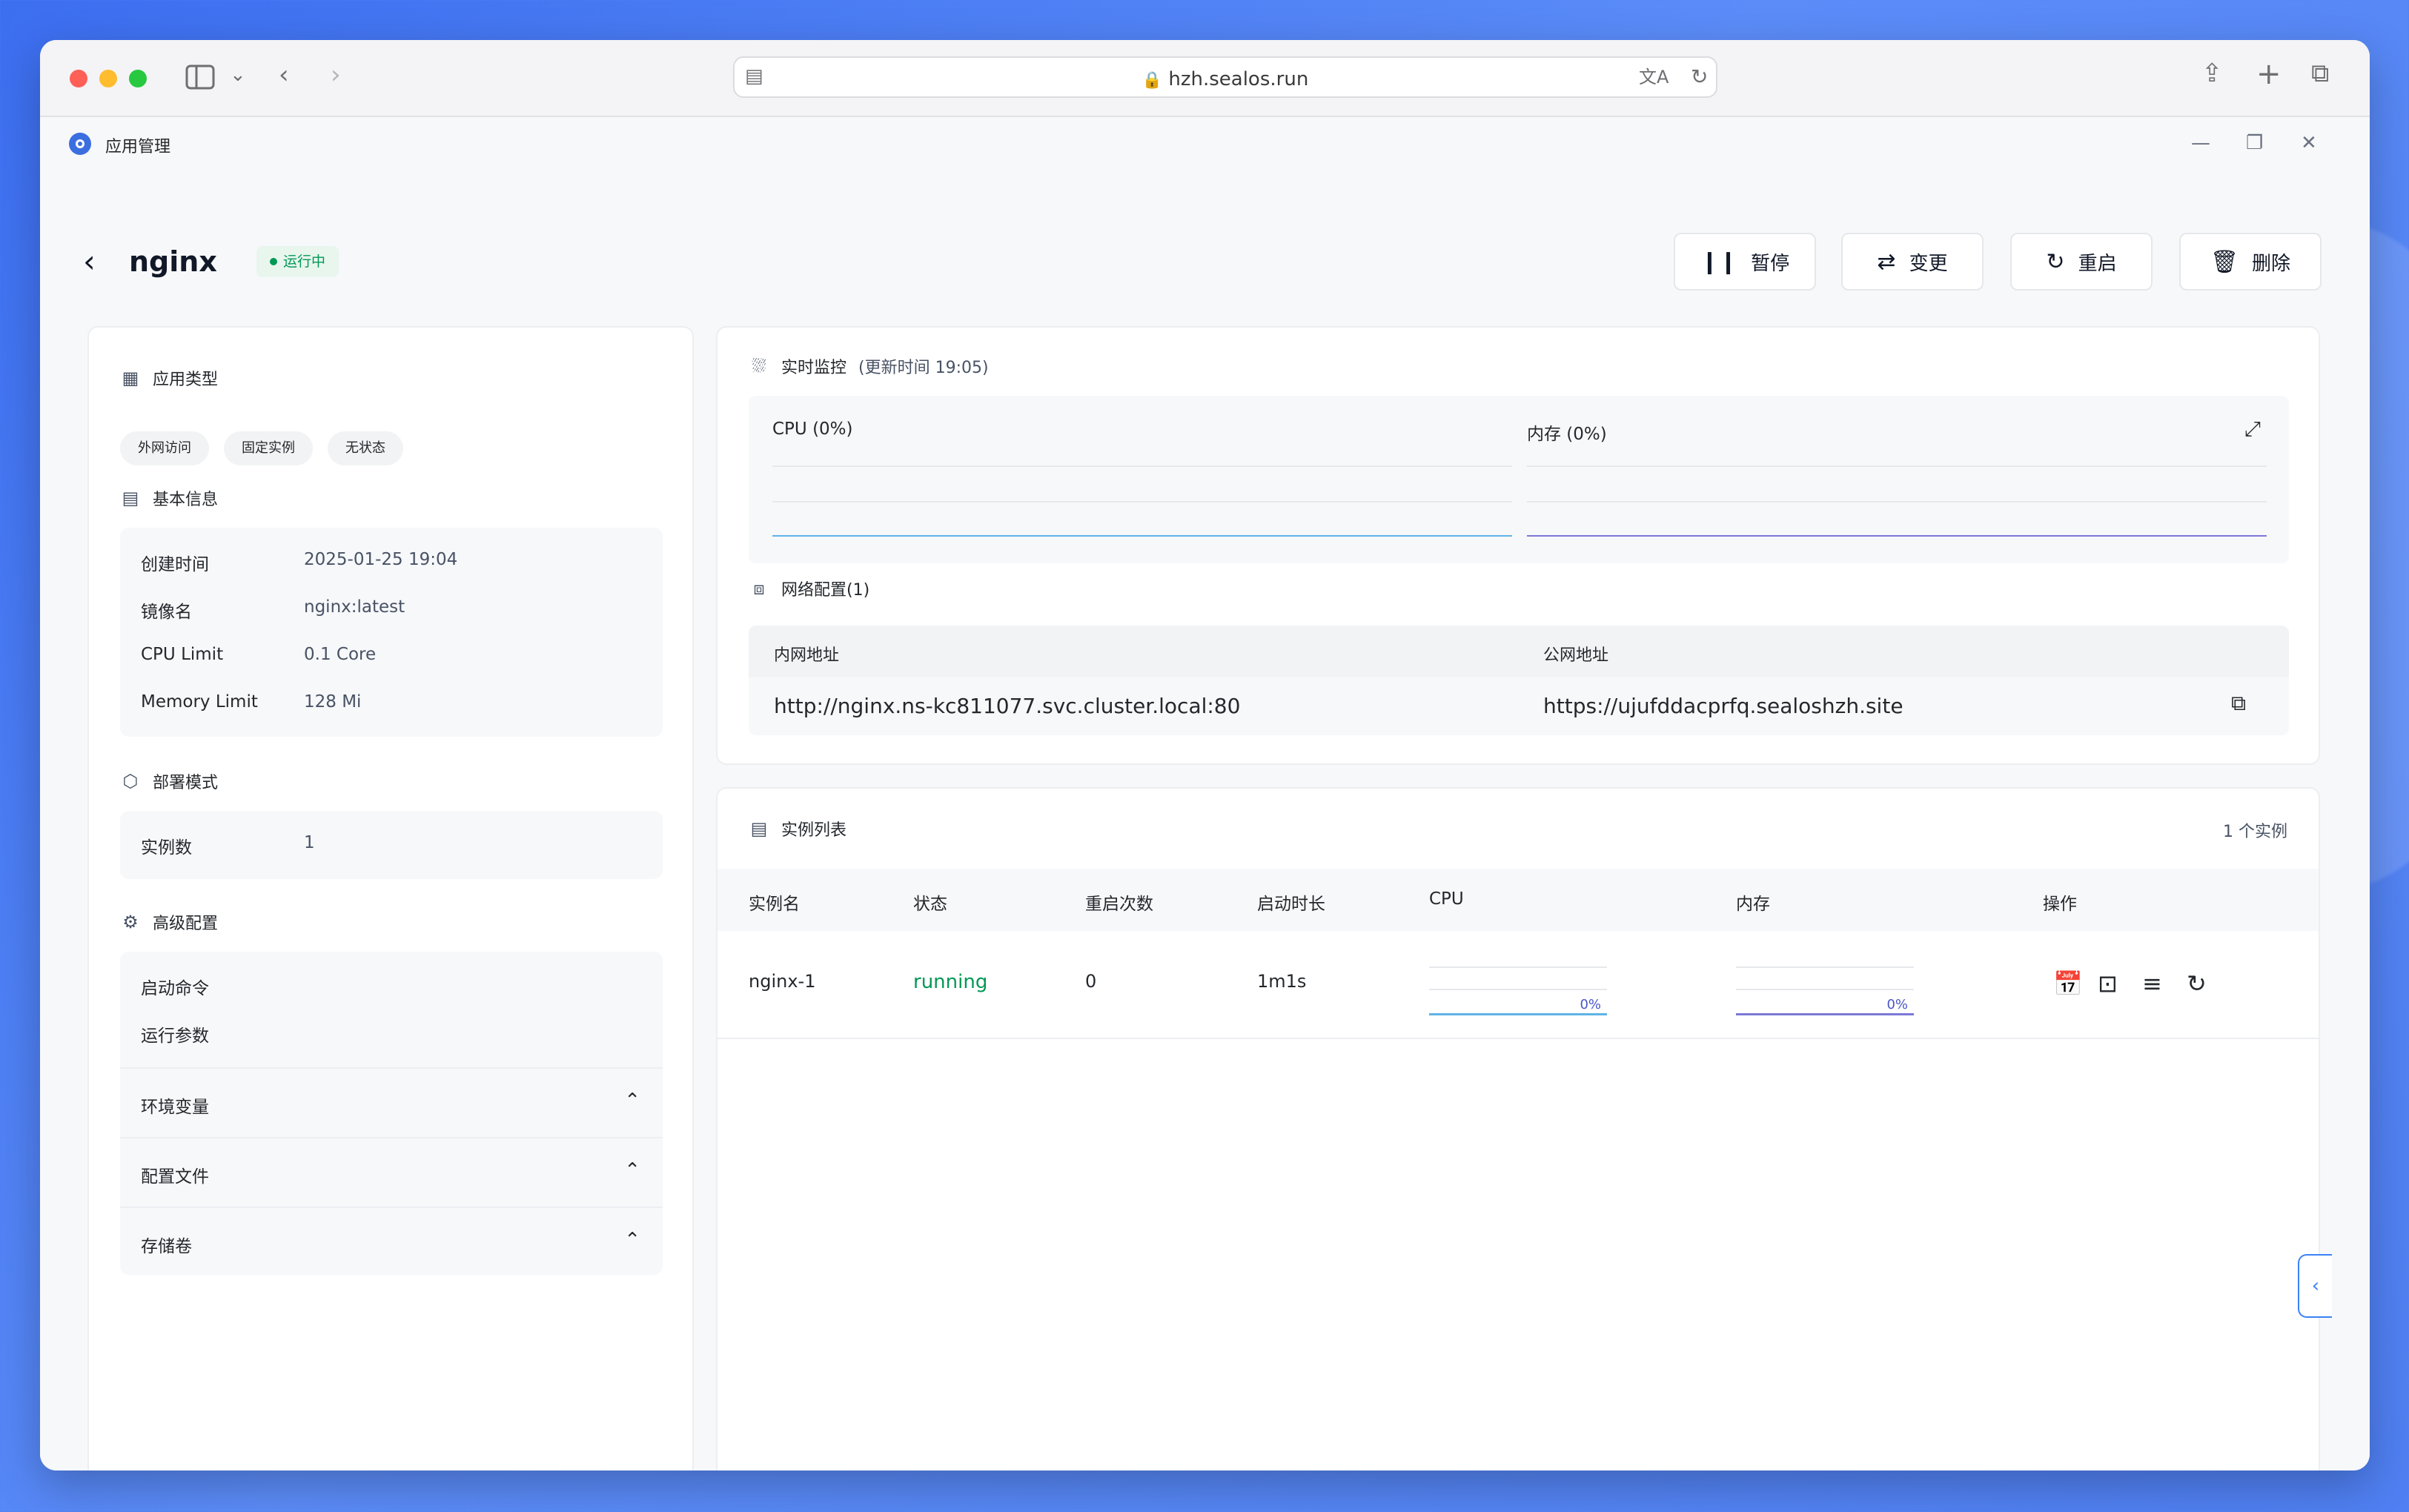 The image size is (2409, 1512). Describe the element at coordinates (1897, 1005) in the screenshot. I see `instance-memory-value: 0%` at that location.